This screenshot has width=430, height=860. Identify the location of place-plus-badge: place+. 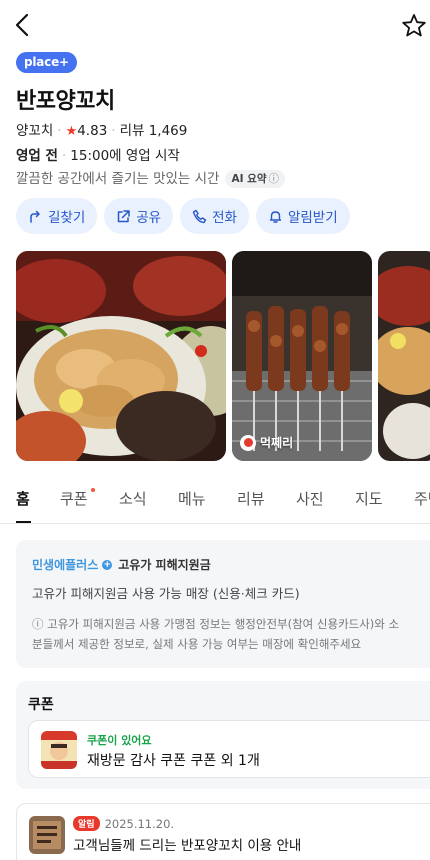
(46, 62).